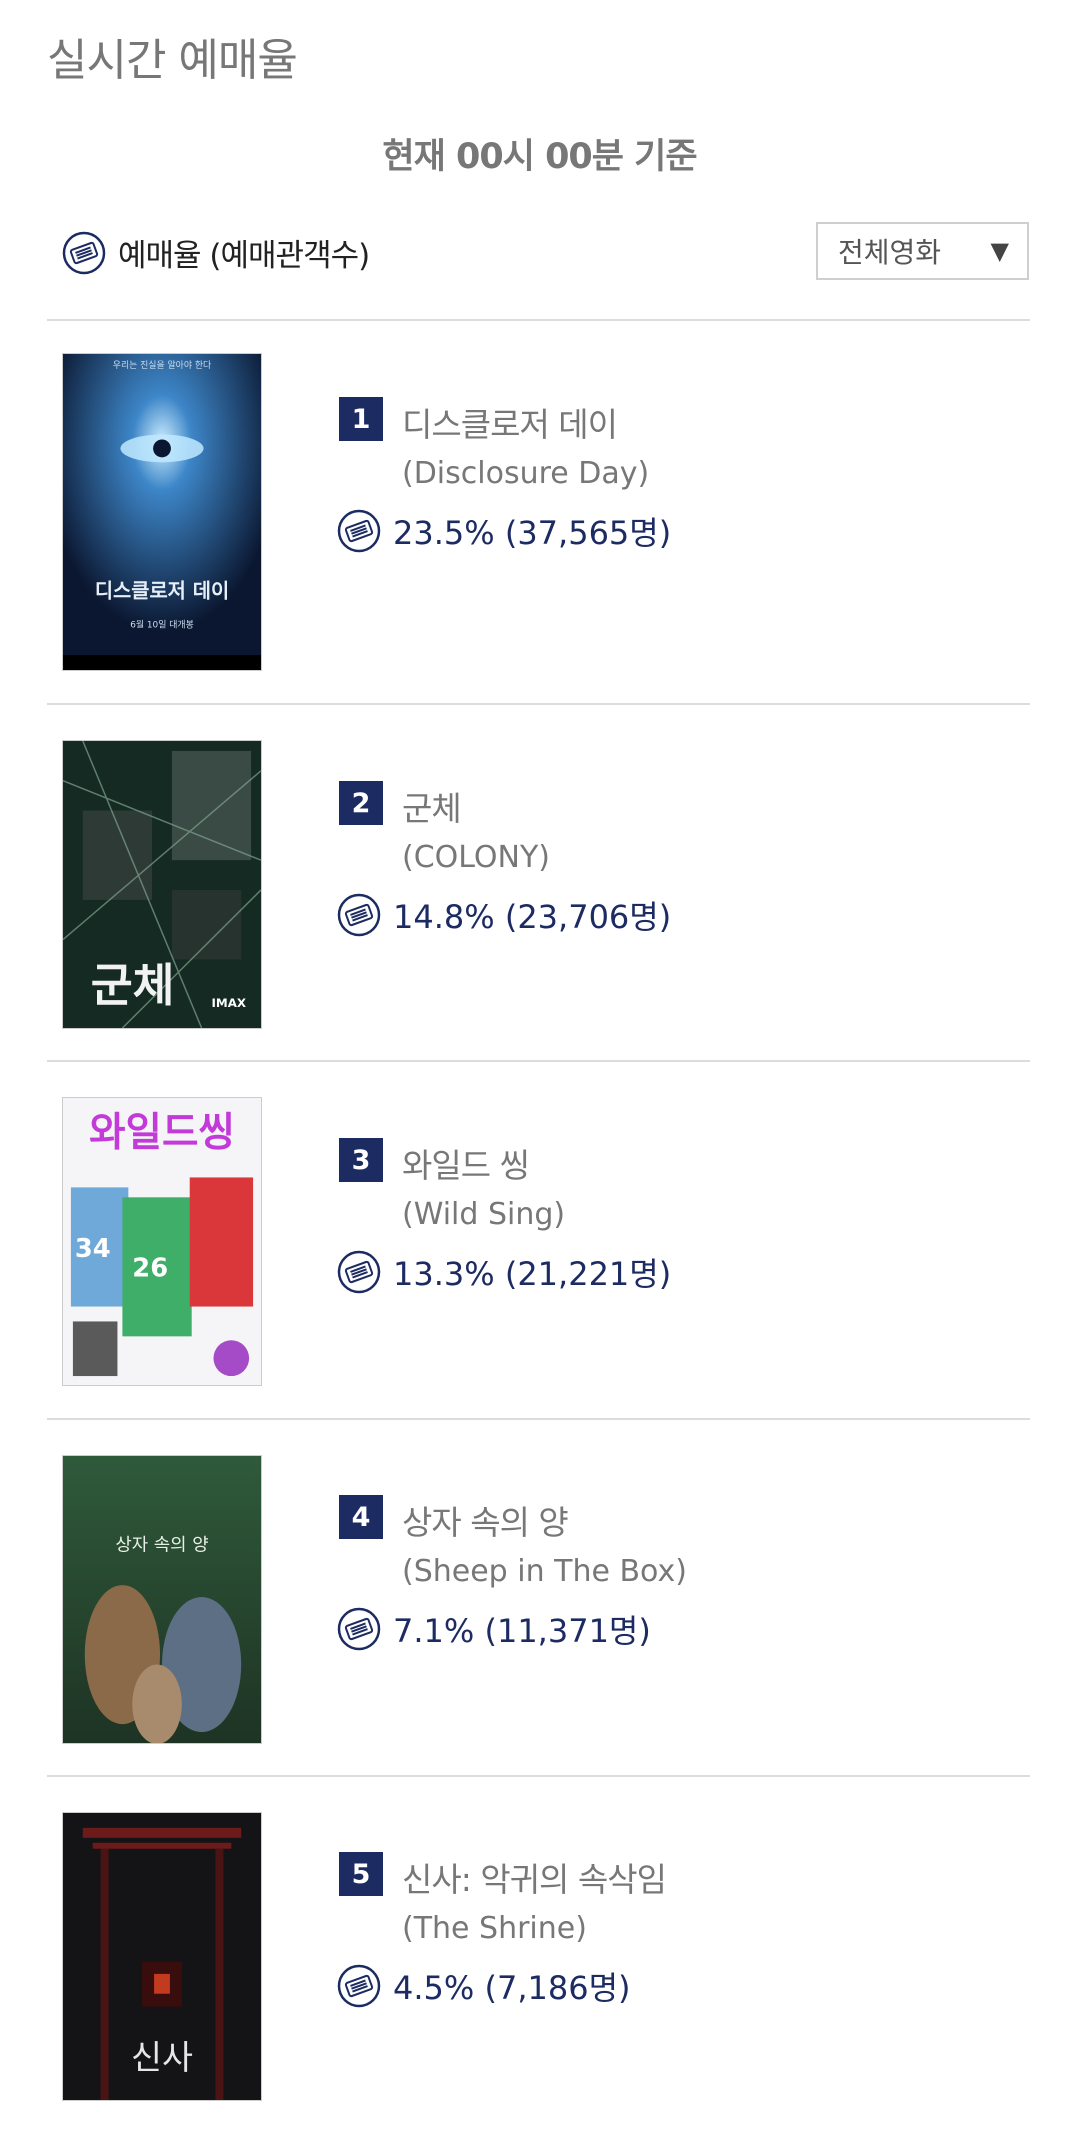 The height and width of the screenshot is (2129, 1079). Describe the element at coordinates (361, 1517) in the screenshot. I see `rank-badge: 4` at that location.